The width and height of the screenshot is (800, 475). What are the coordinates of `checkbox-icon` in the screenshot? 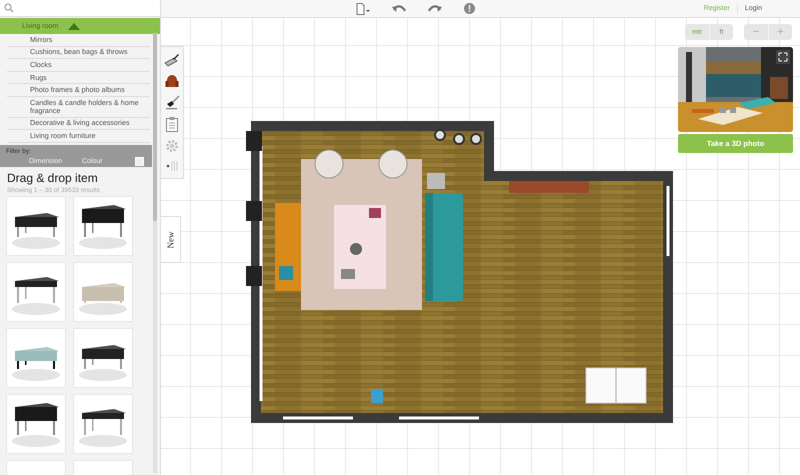 It's located at (139, 161).